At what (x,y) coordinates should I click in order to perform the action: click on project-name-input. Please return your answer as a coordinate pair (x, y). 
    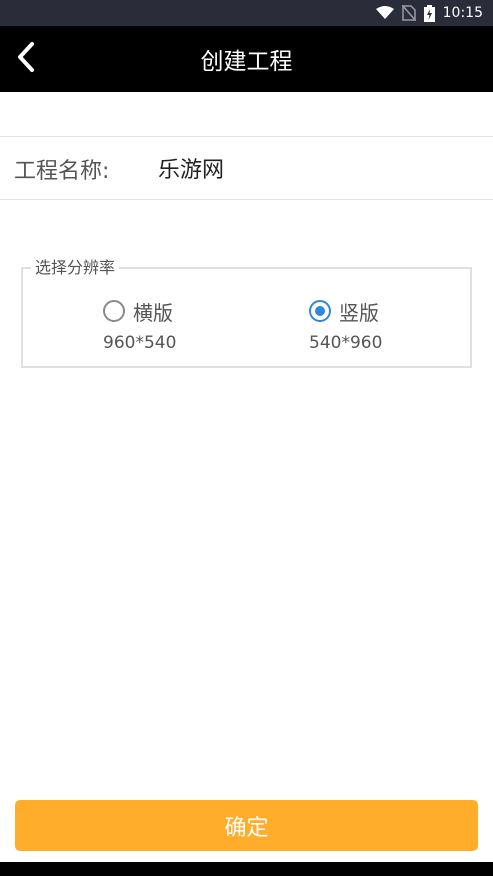
    Looking at the image, I should click on (318, 168).